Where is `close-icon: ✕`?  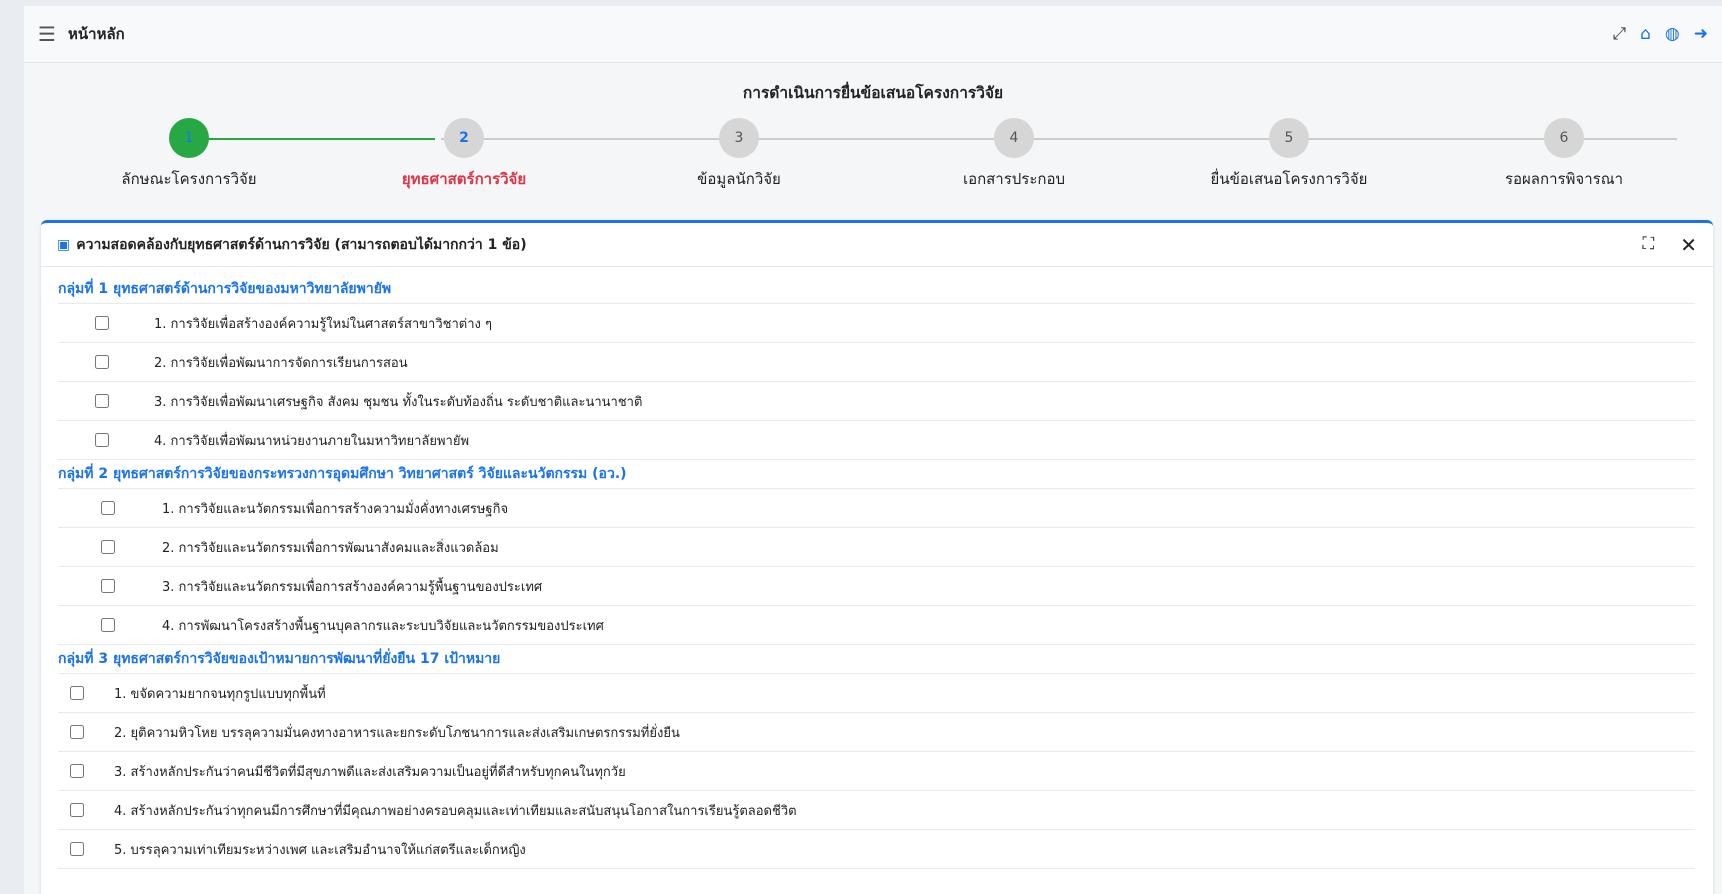 close-icon: ✕ is located at coordinates (1688, 245).